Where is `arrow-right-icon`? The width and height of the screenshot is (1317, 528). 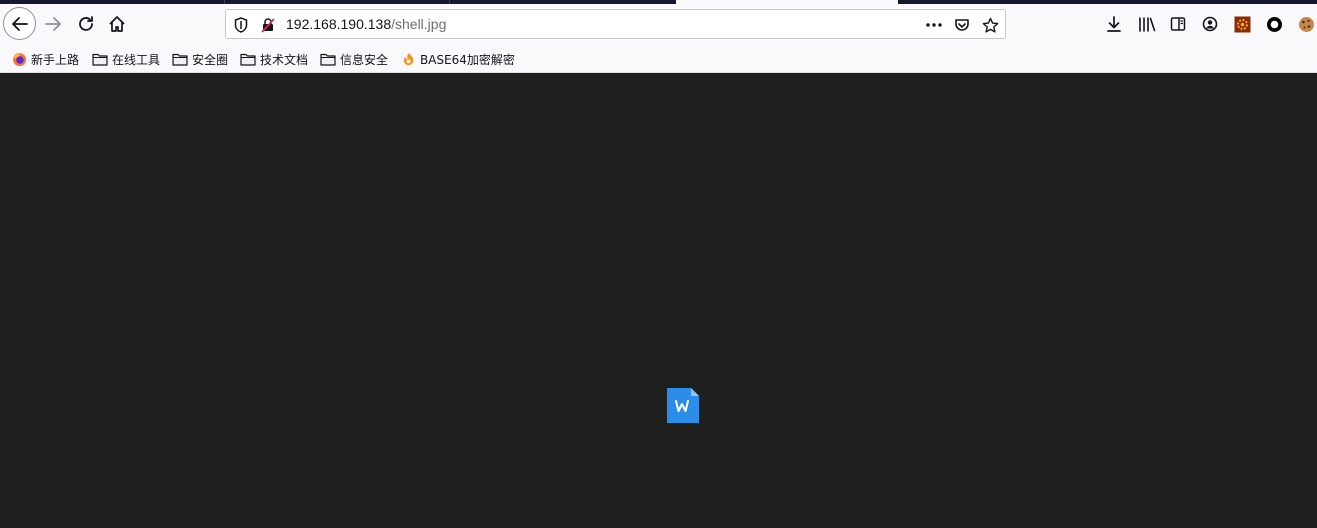 arrow-right-icon is located at coordinates (53, 24).